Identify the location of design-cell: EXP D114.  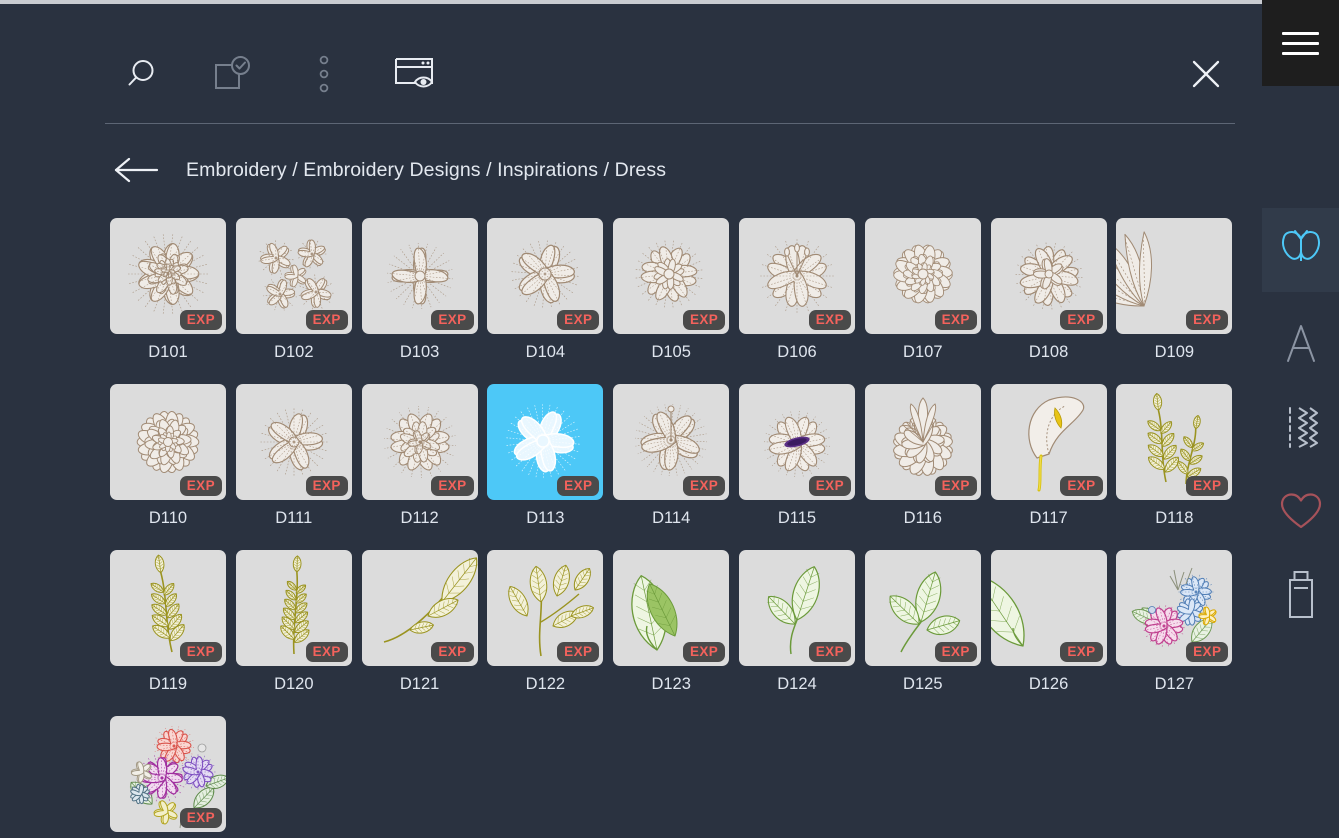
(676, 456).